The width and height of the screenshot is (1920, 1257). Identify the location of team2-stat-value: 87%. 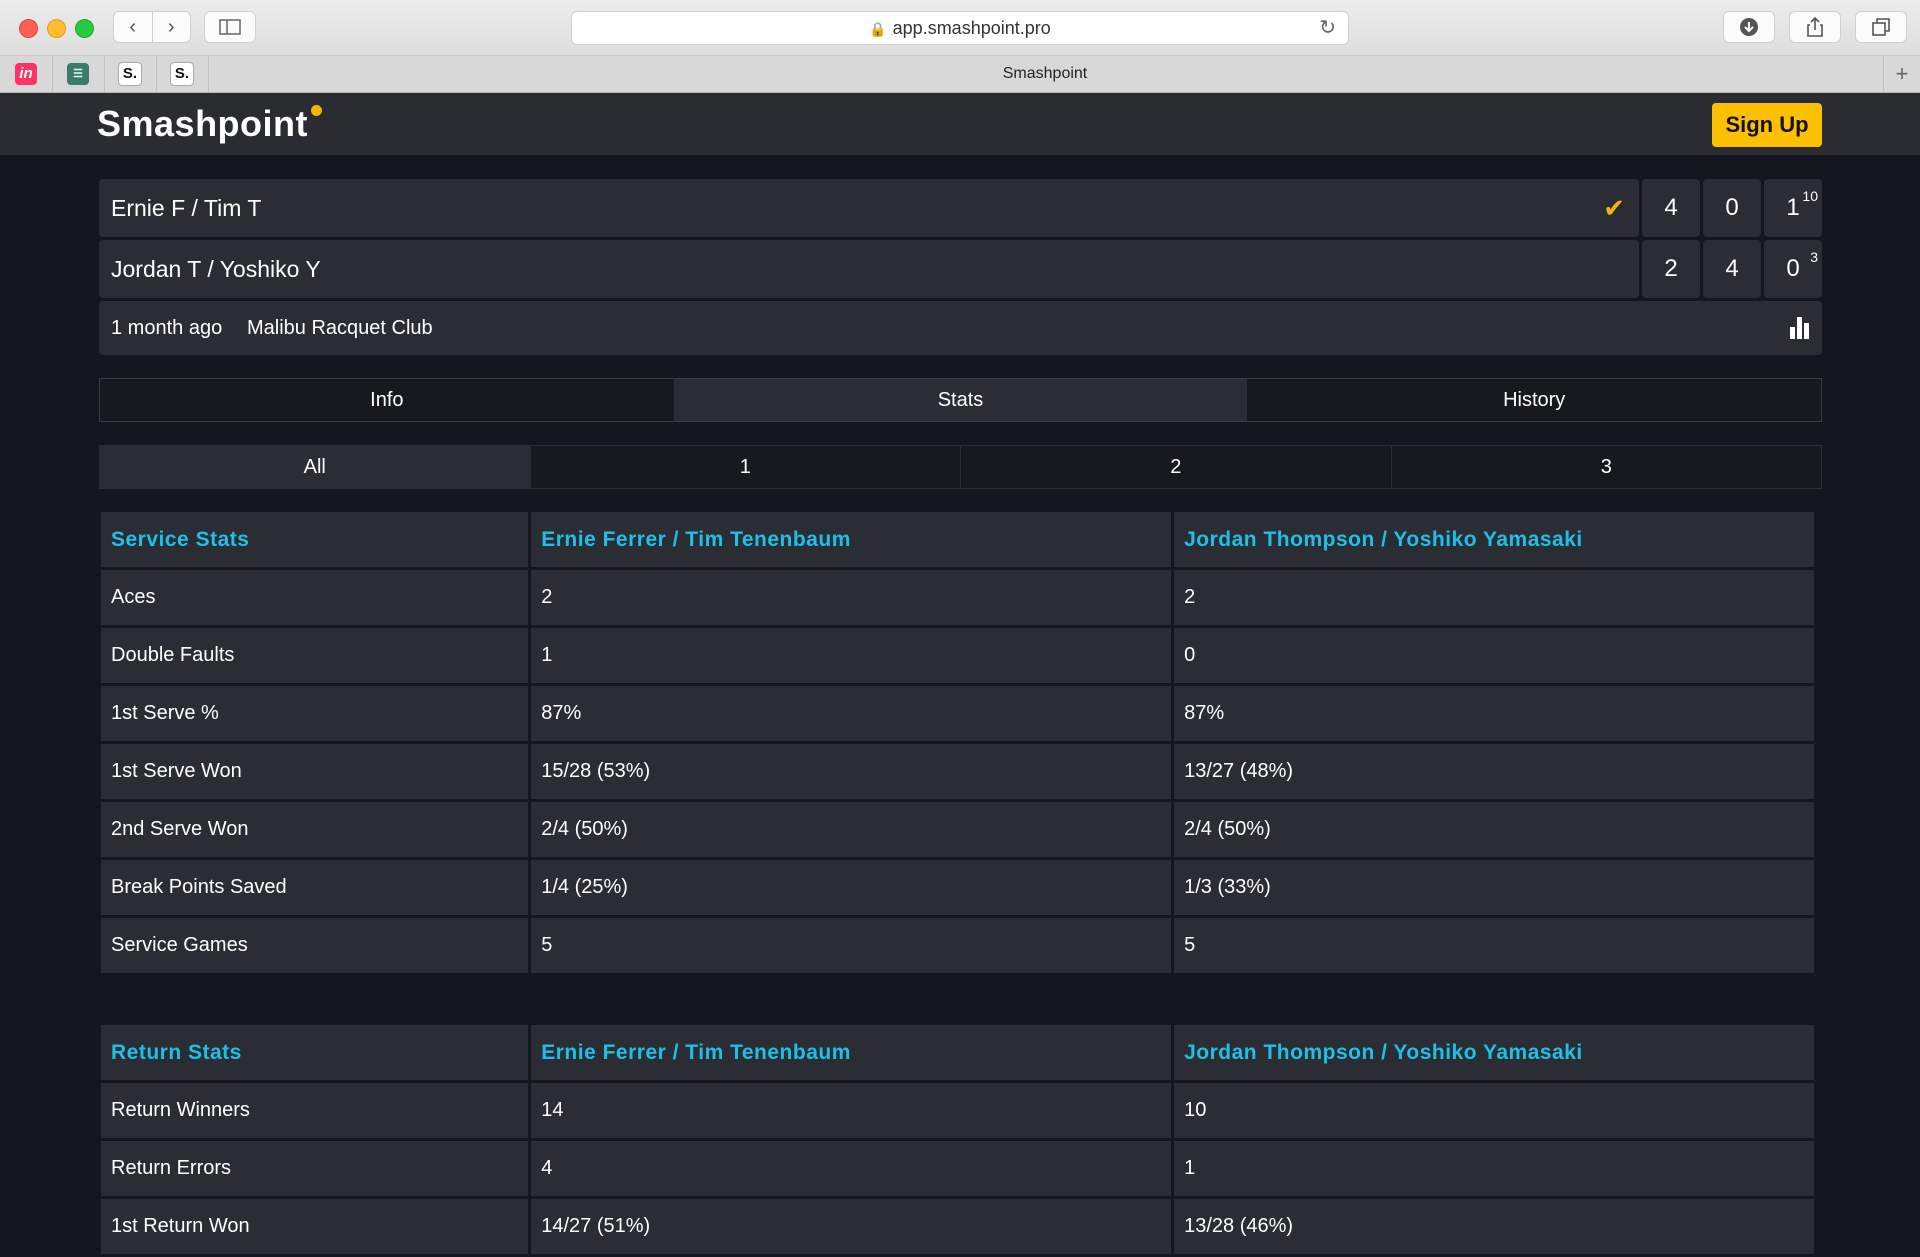
(1494, 713).